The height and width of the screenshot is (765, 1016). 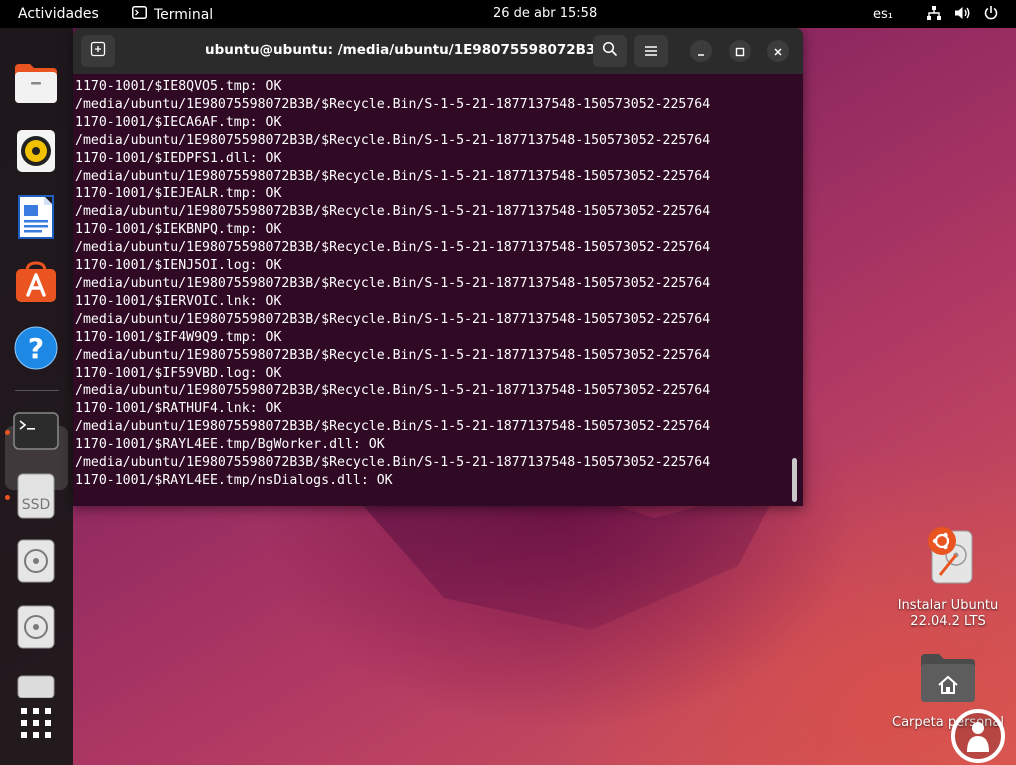 What do you see at coordinates (184, 14) in the screenshot?
I see `app-menu-label: Terminal` at bounding box center [184, 14].